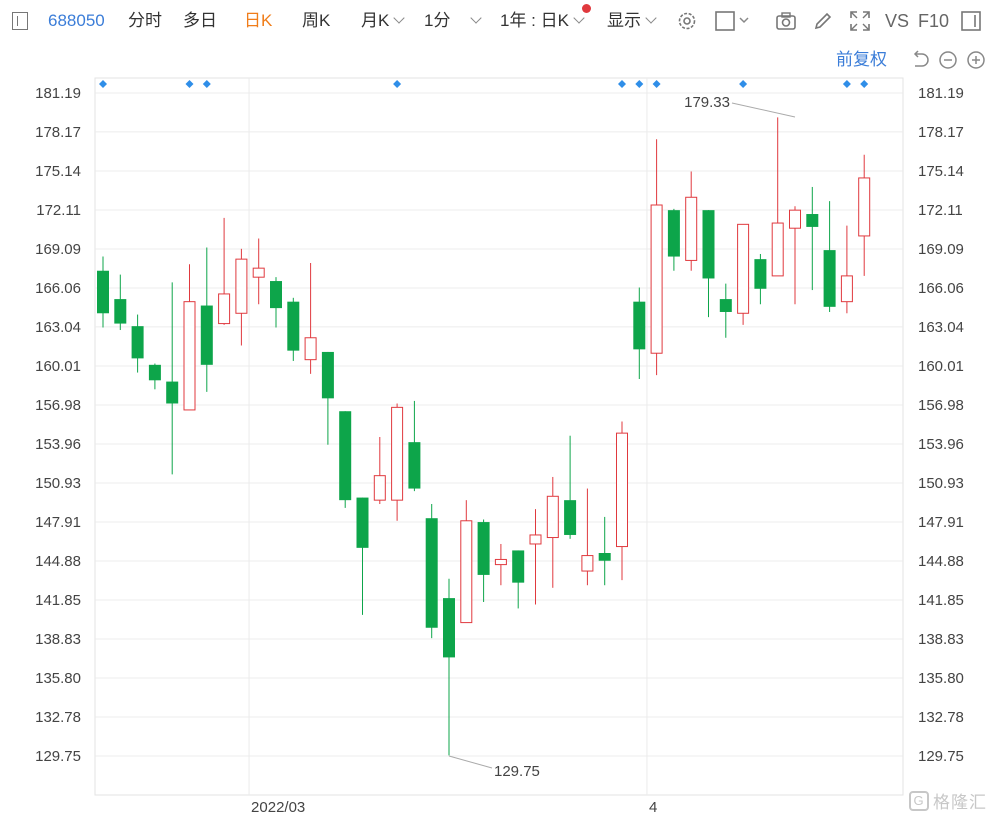  I want to click on y-tick-label-left: 181.19, so click(58, 93).